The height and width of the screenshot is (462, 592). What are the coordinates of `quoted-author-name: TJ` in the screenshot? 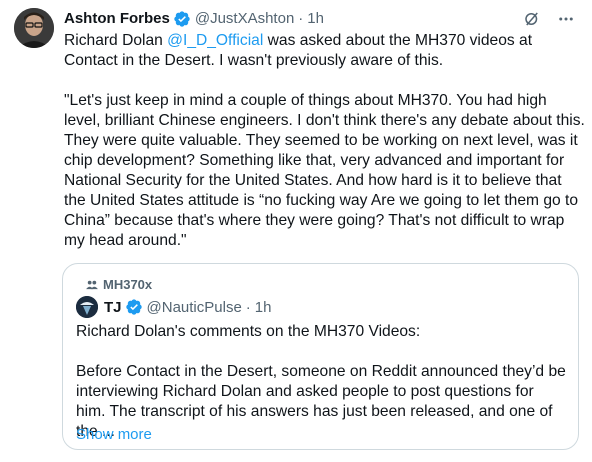 It's located at (113, 307).